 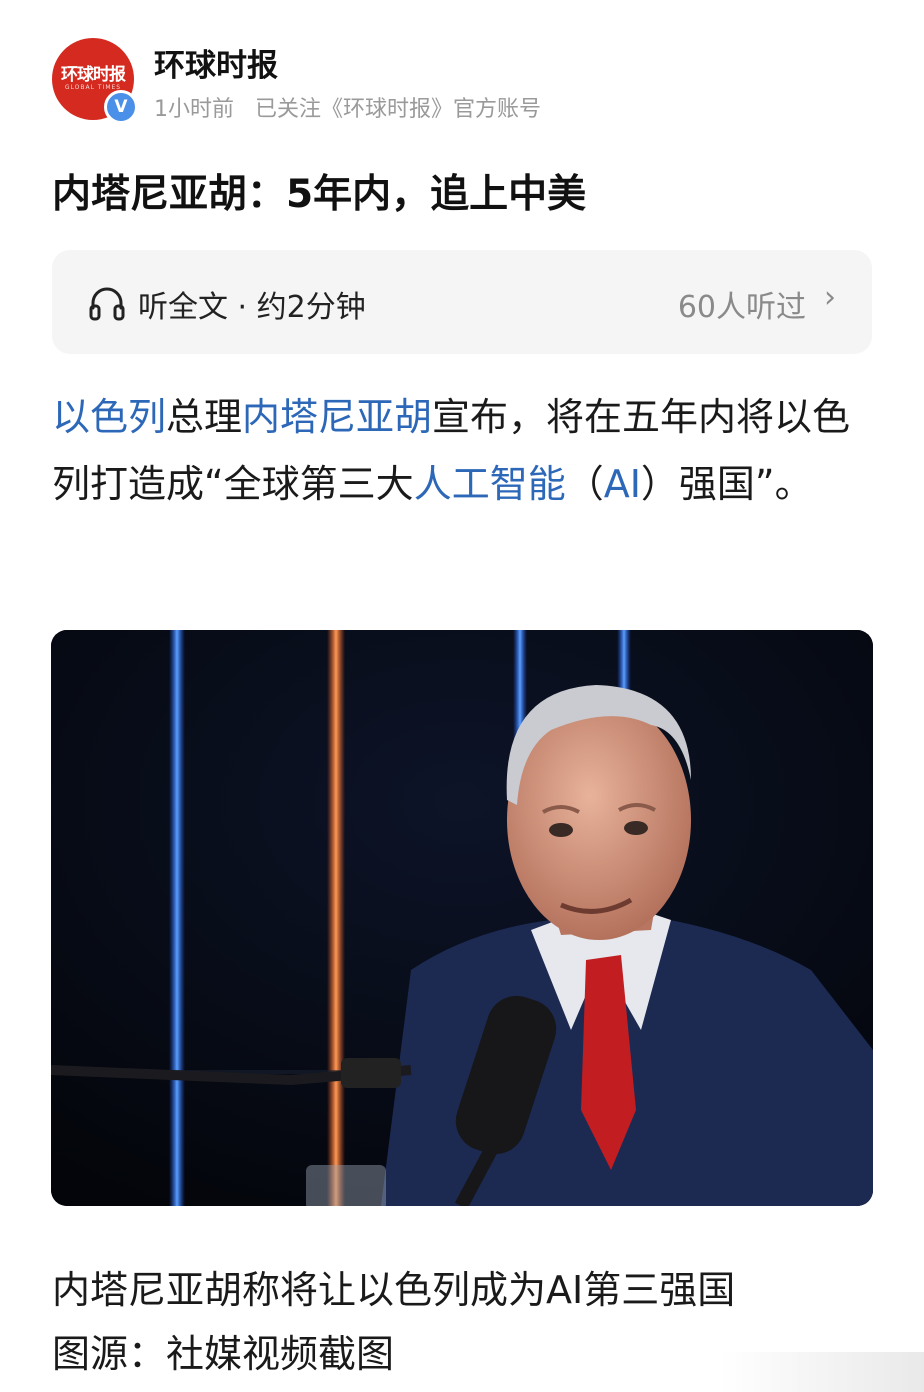 What do you see at coordinates (252, 307) in the screenshot?
I see `listen-label: 听全文 · 约2分钟` at bounding box center [252, 307].